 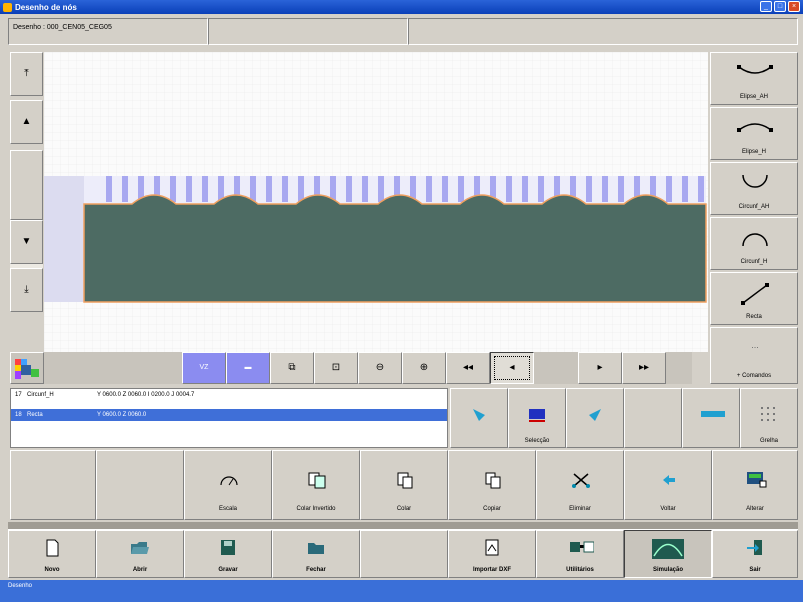 I want to click on circunf-ah-label: Circunf_AH, so click(x=754, y=207).